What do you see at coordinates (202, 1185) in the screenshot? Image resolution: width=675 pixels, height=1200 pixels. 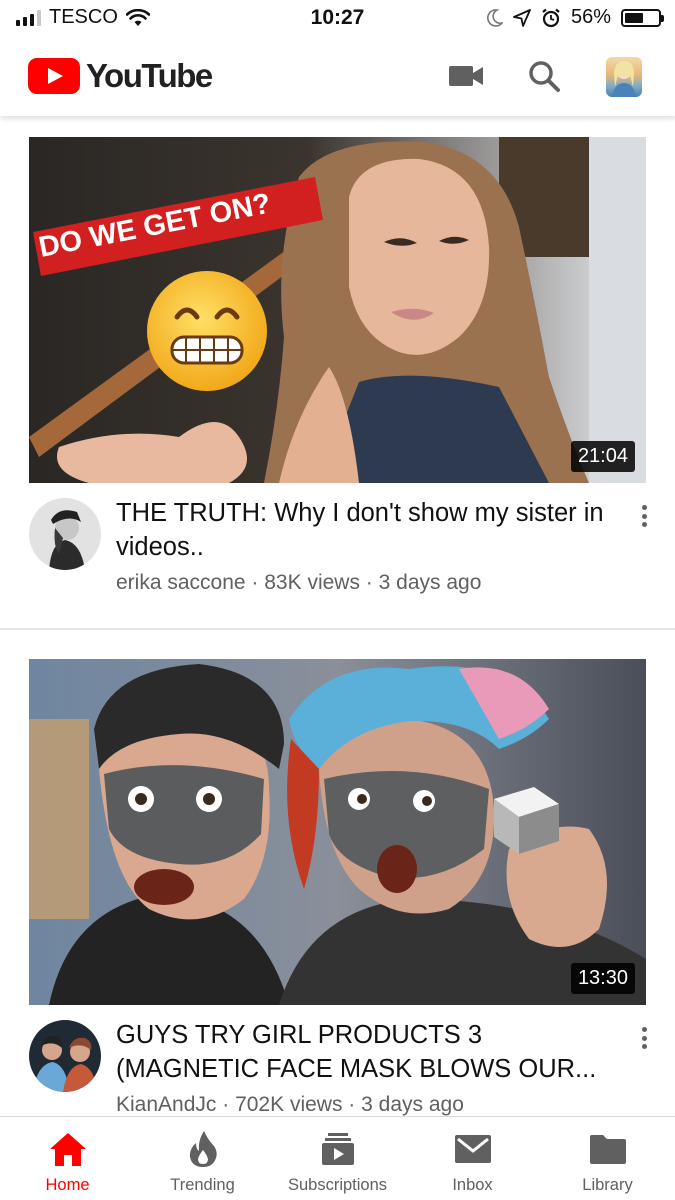 I see `nav-label: Trending` at bounding box center [202, 1185].